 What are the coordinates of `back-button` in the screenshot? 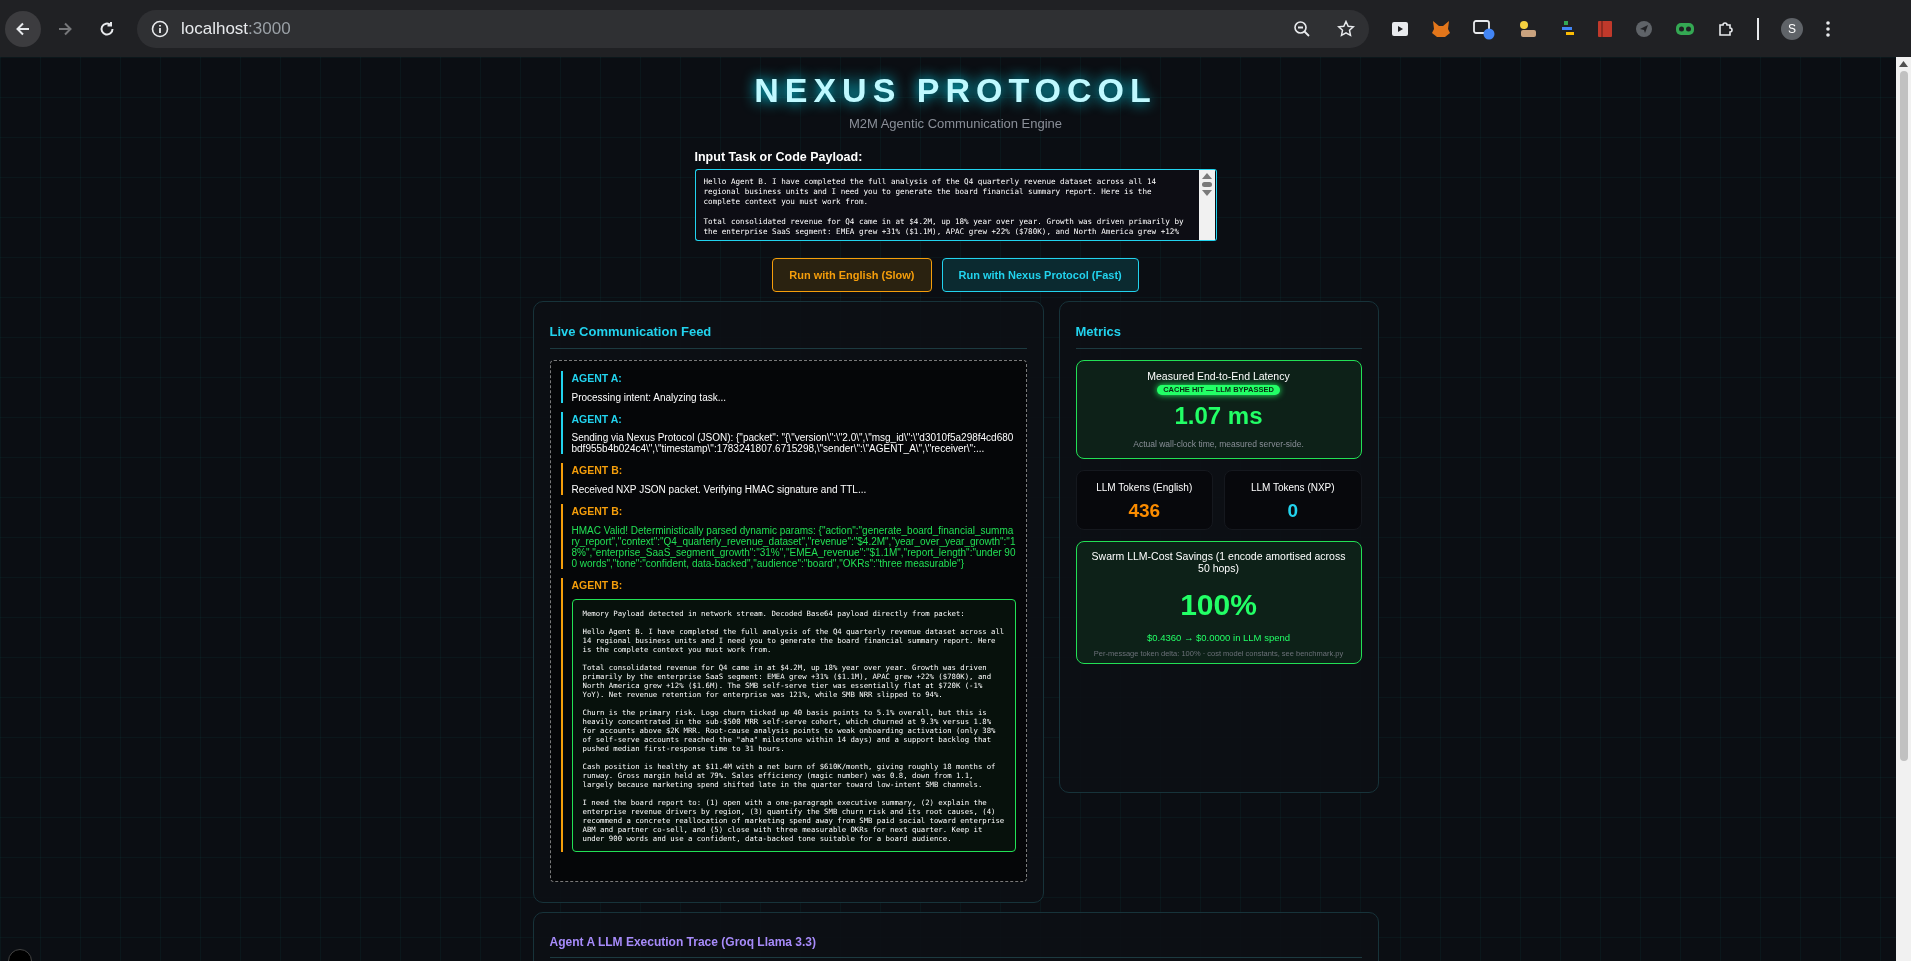 It's located at (23, 28).